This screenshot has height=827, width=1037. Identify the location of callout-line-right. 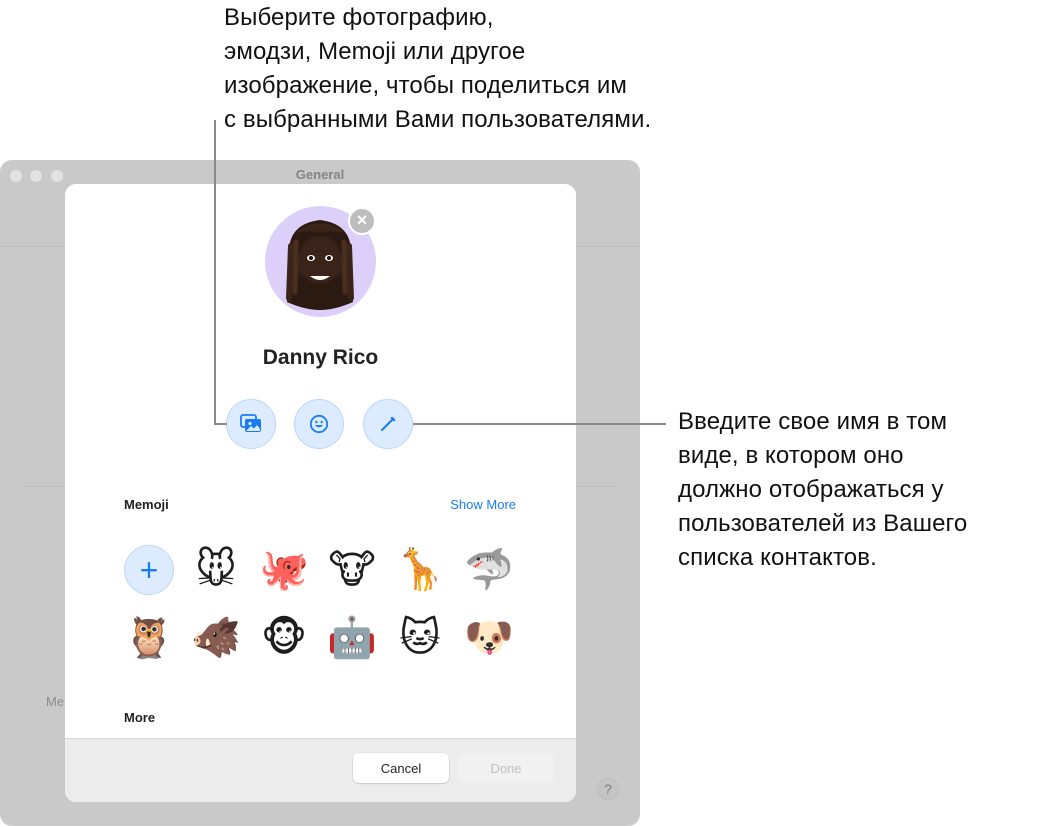
(539, 424).